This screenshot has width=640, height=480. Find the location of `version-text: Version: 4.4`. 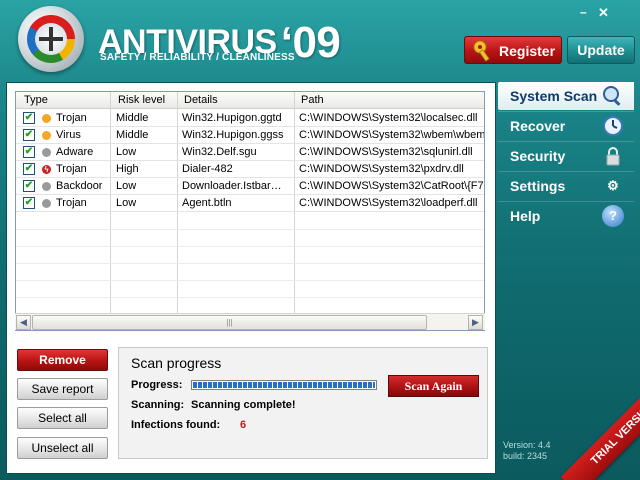

version-text: Version: 4.4 is located at coordinates (527, 445).